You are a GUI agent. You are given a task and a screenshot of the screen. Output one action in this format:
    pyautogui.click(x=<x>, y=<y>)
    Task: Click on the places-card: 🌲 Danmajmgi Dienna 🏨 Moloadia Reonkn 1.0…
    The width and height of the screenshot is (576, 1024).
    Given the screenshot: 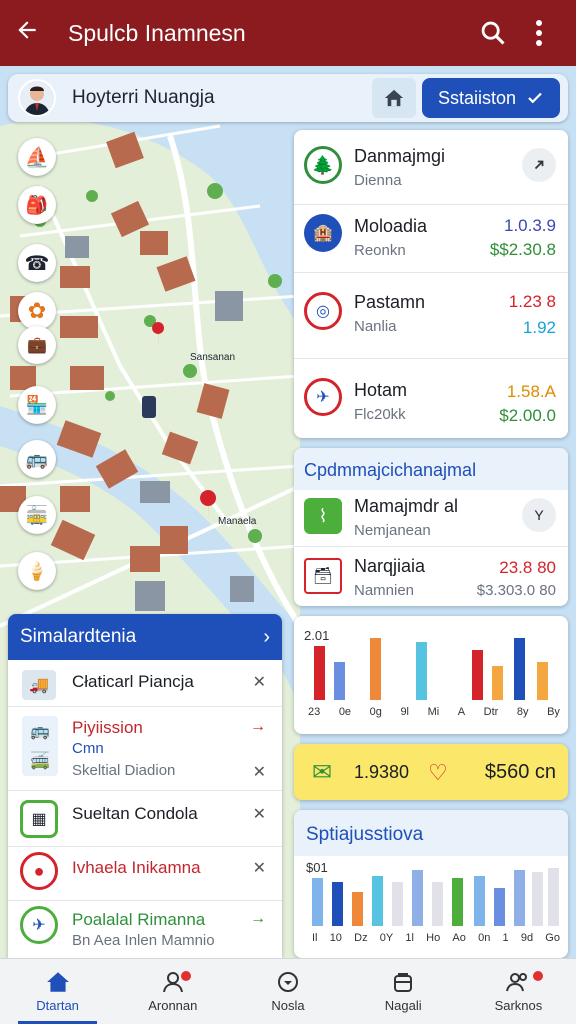 What is the action you would take?
    pyautogui.click(x=431, y=284)
    